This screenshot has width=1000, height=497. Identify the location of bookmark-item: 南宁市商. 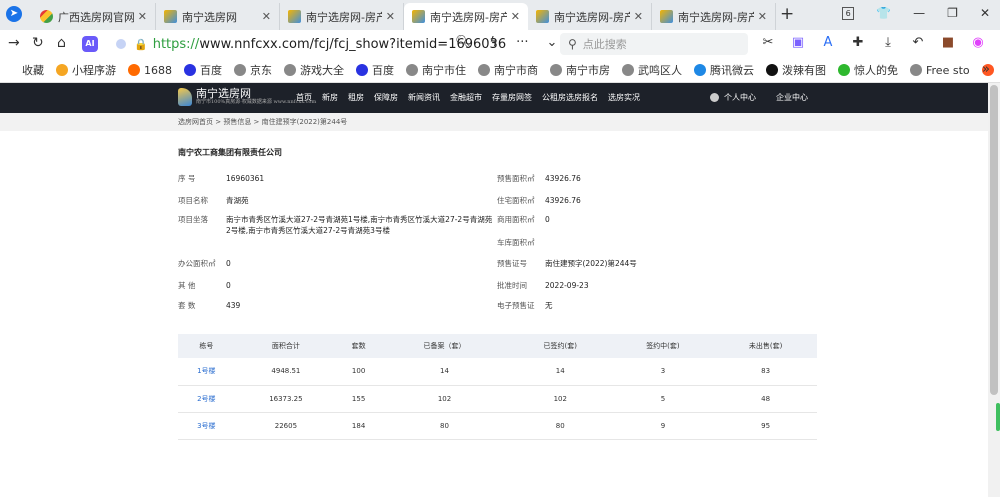
(508, 70).